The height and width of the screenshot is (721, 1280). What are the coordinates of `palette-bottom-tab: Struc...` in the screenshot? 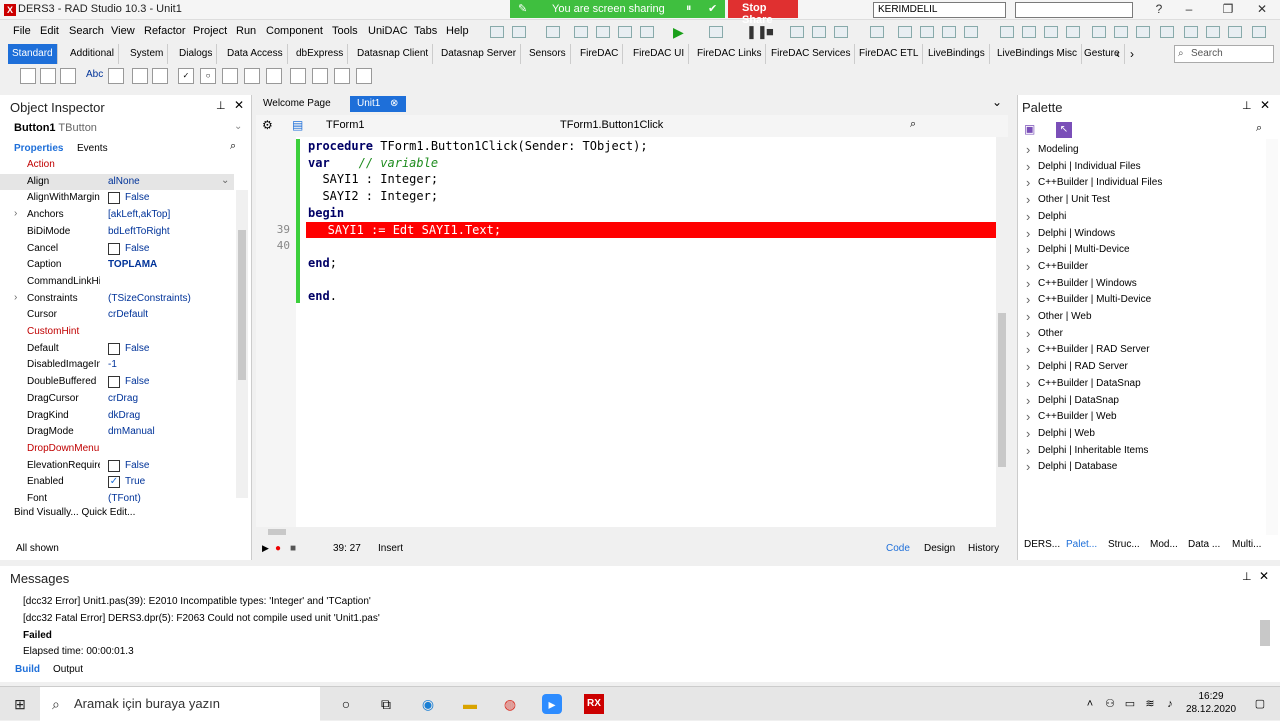 It's located at (1124, 544).